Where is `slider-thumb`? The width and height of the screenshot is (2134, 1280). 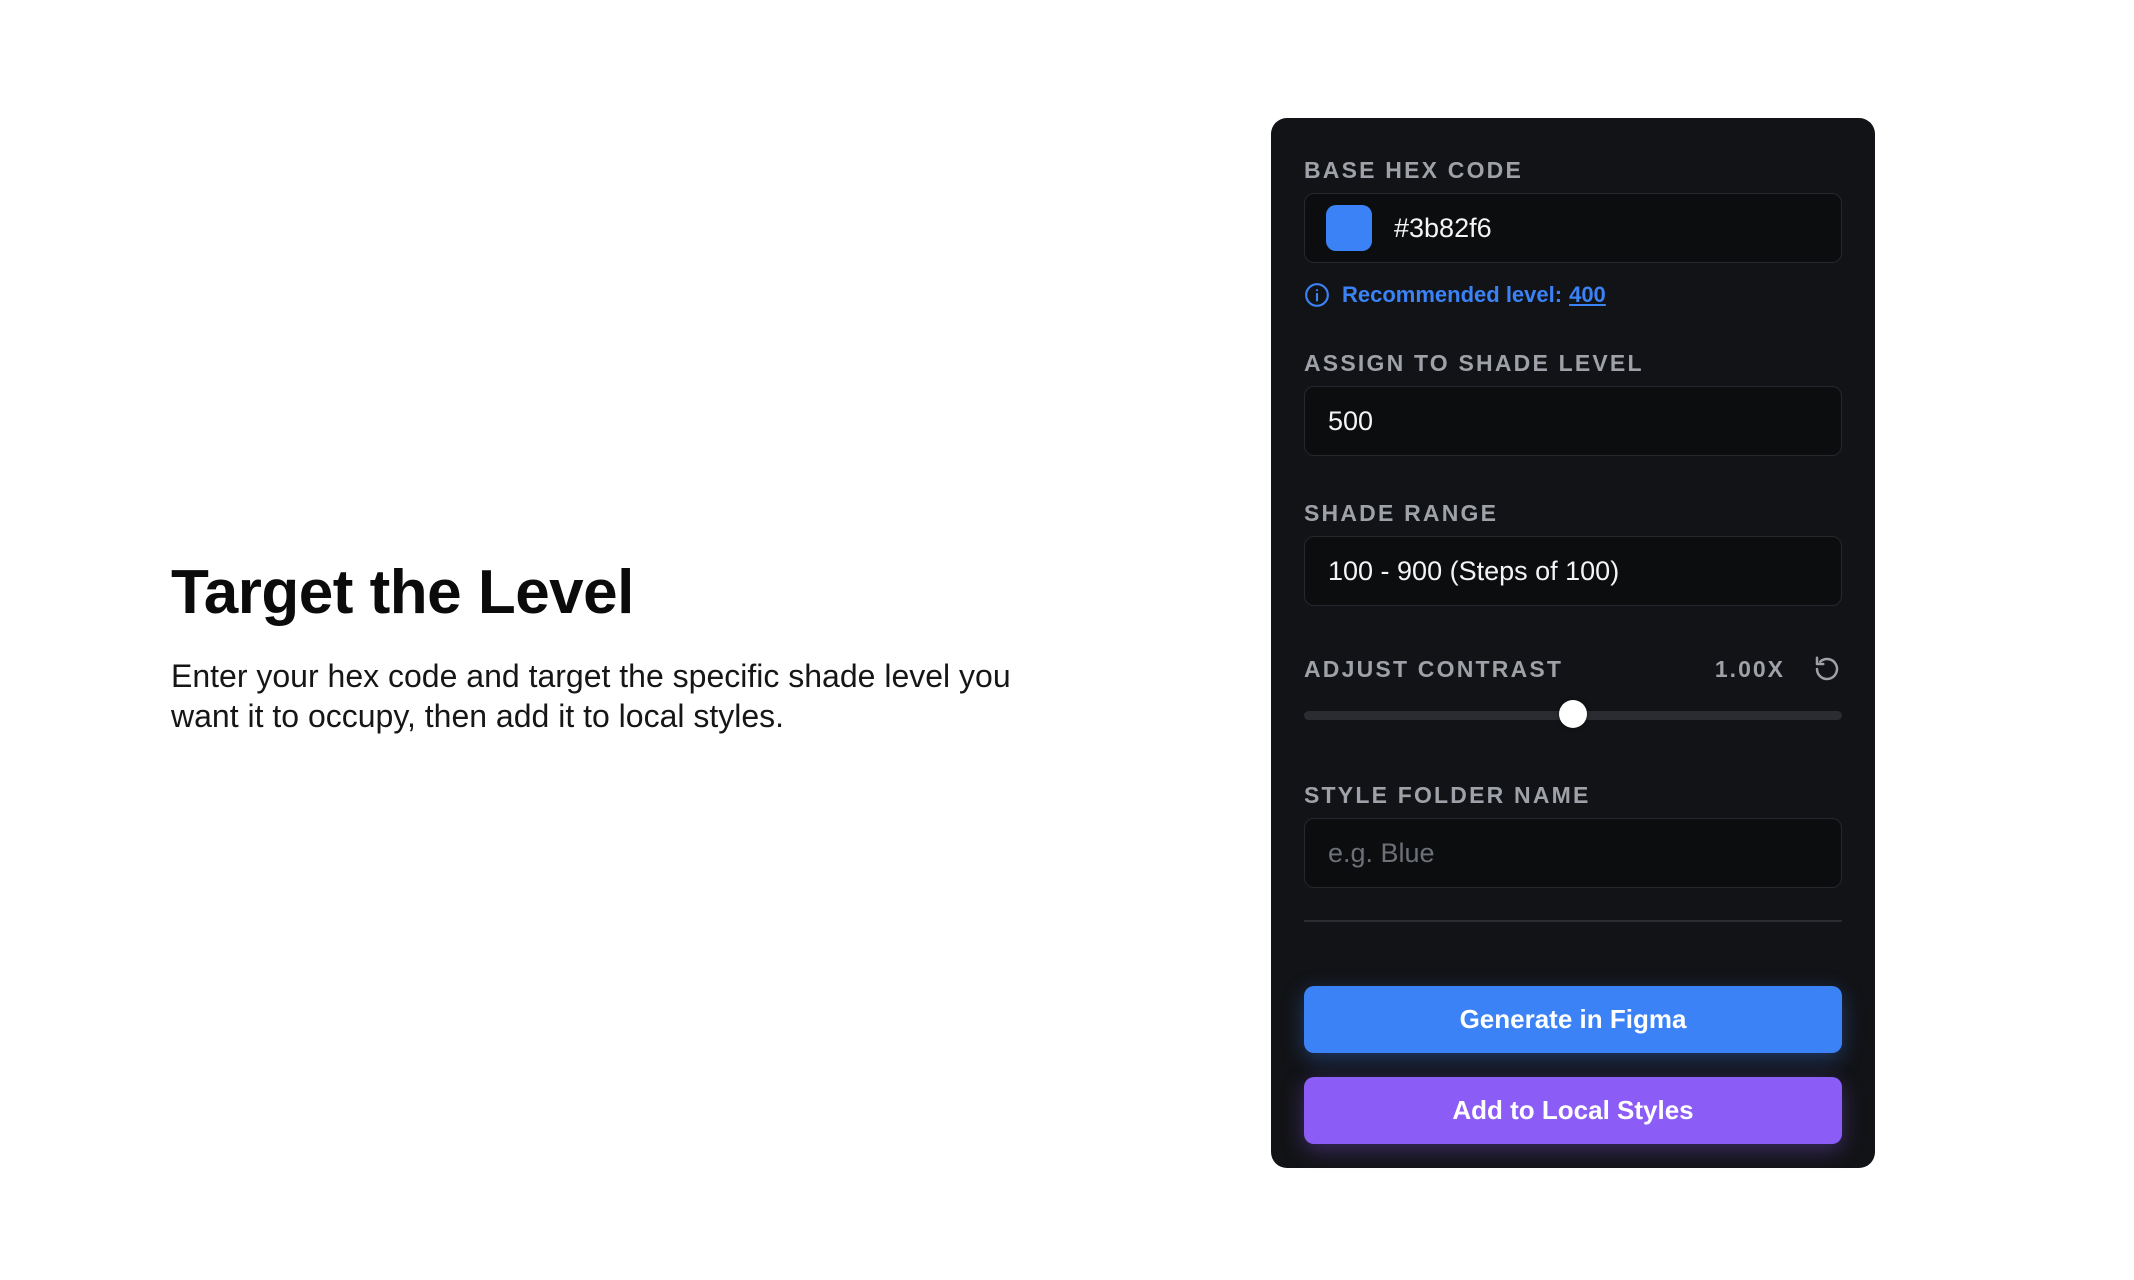 slider-thumb is located at coordinates (1573, 714).